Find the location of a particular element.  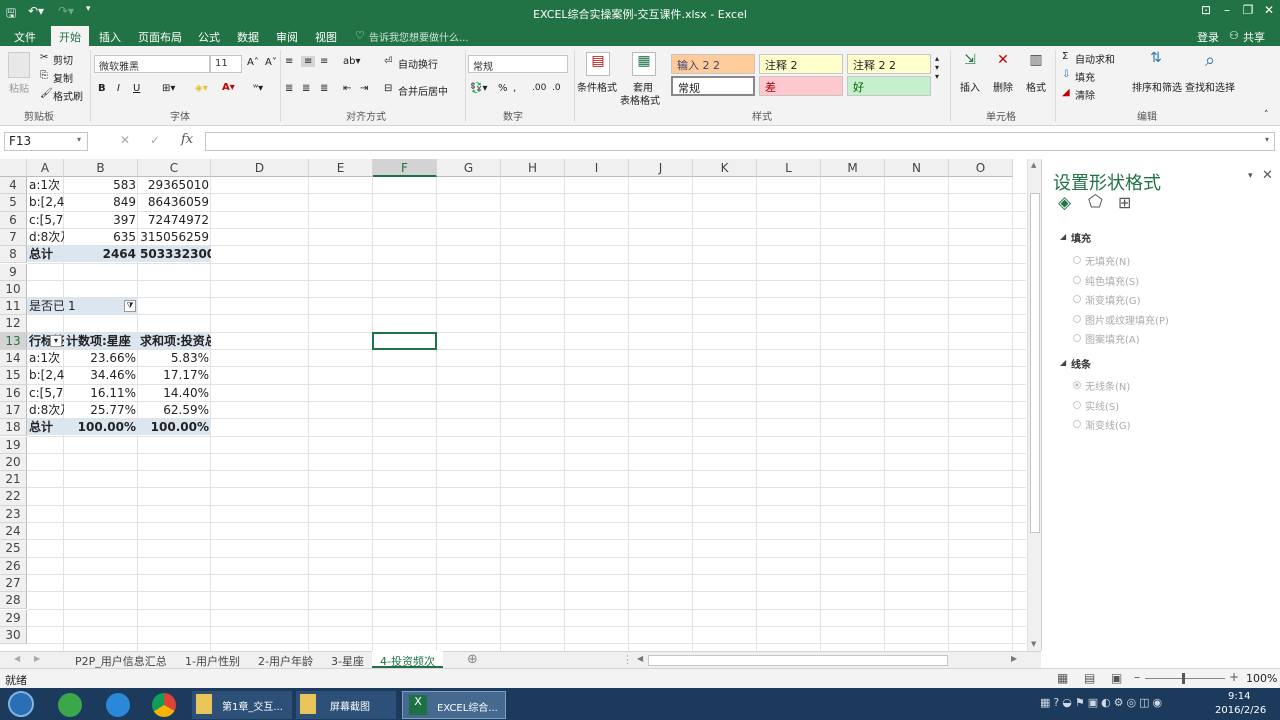

merge-icon: ⊟ is located at coordinates (388, 88).